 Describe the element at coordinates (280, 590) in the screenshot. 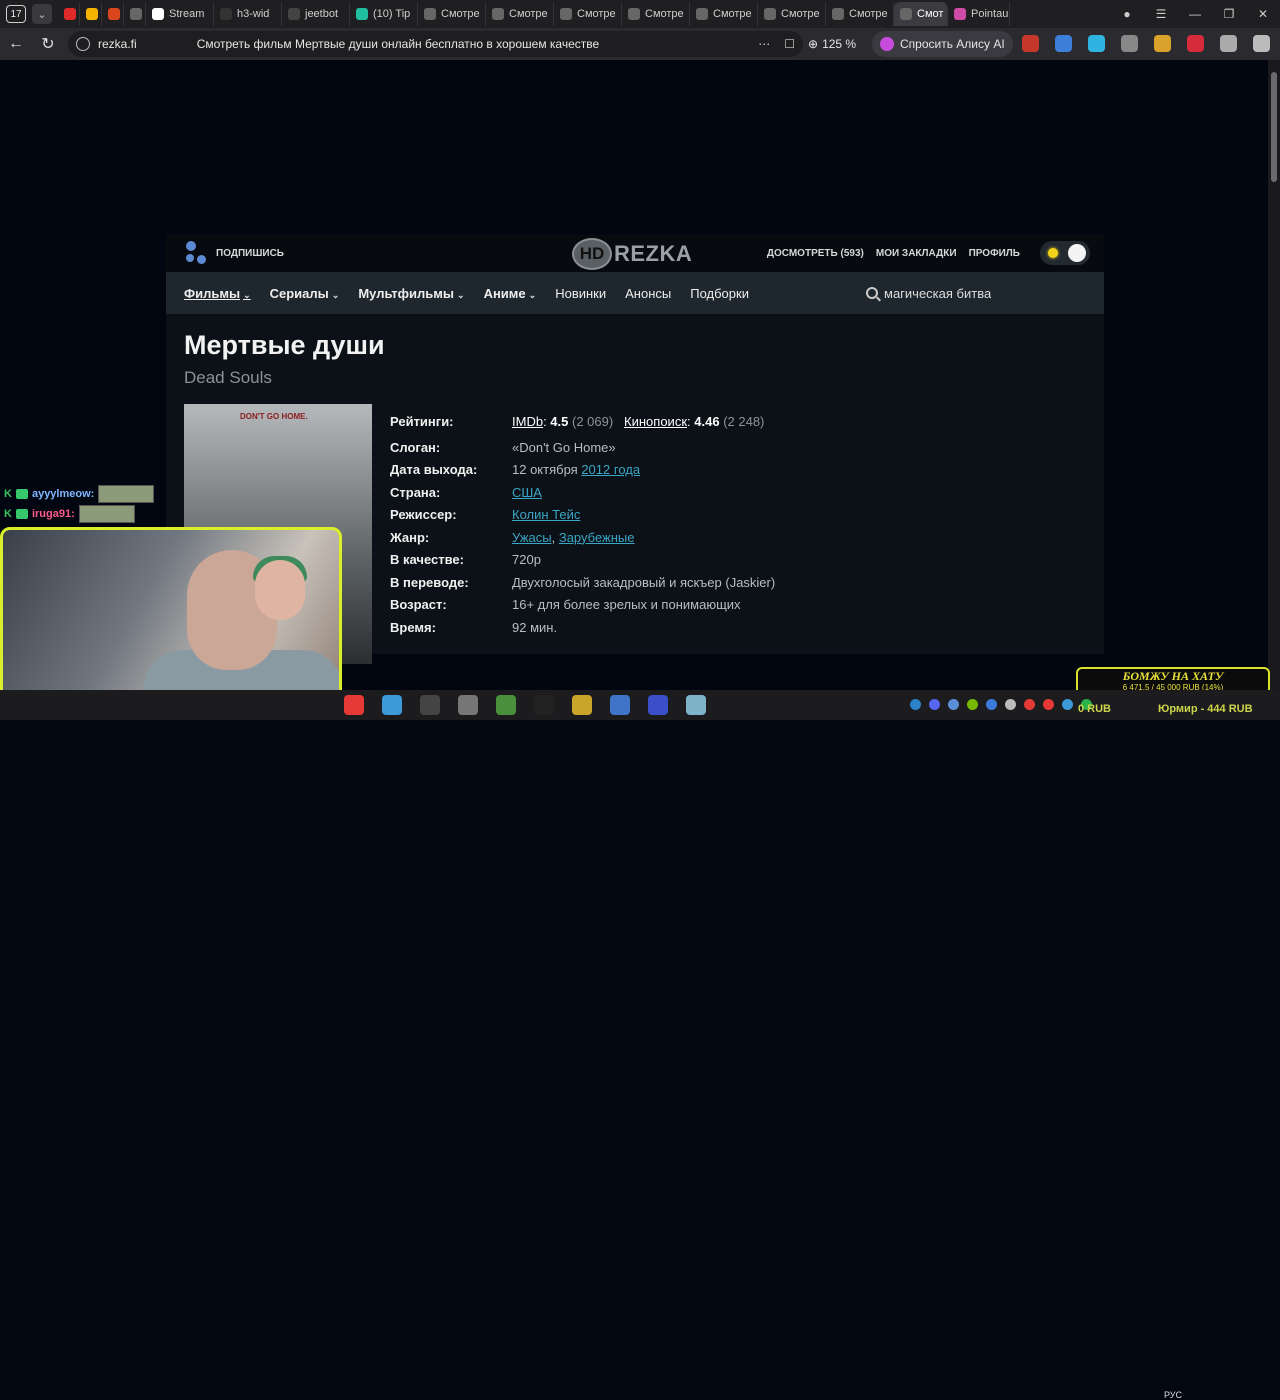

I see `doll-face` at that location.